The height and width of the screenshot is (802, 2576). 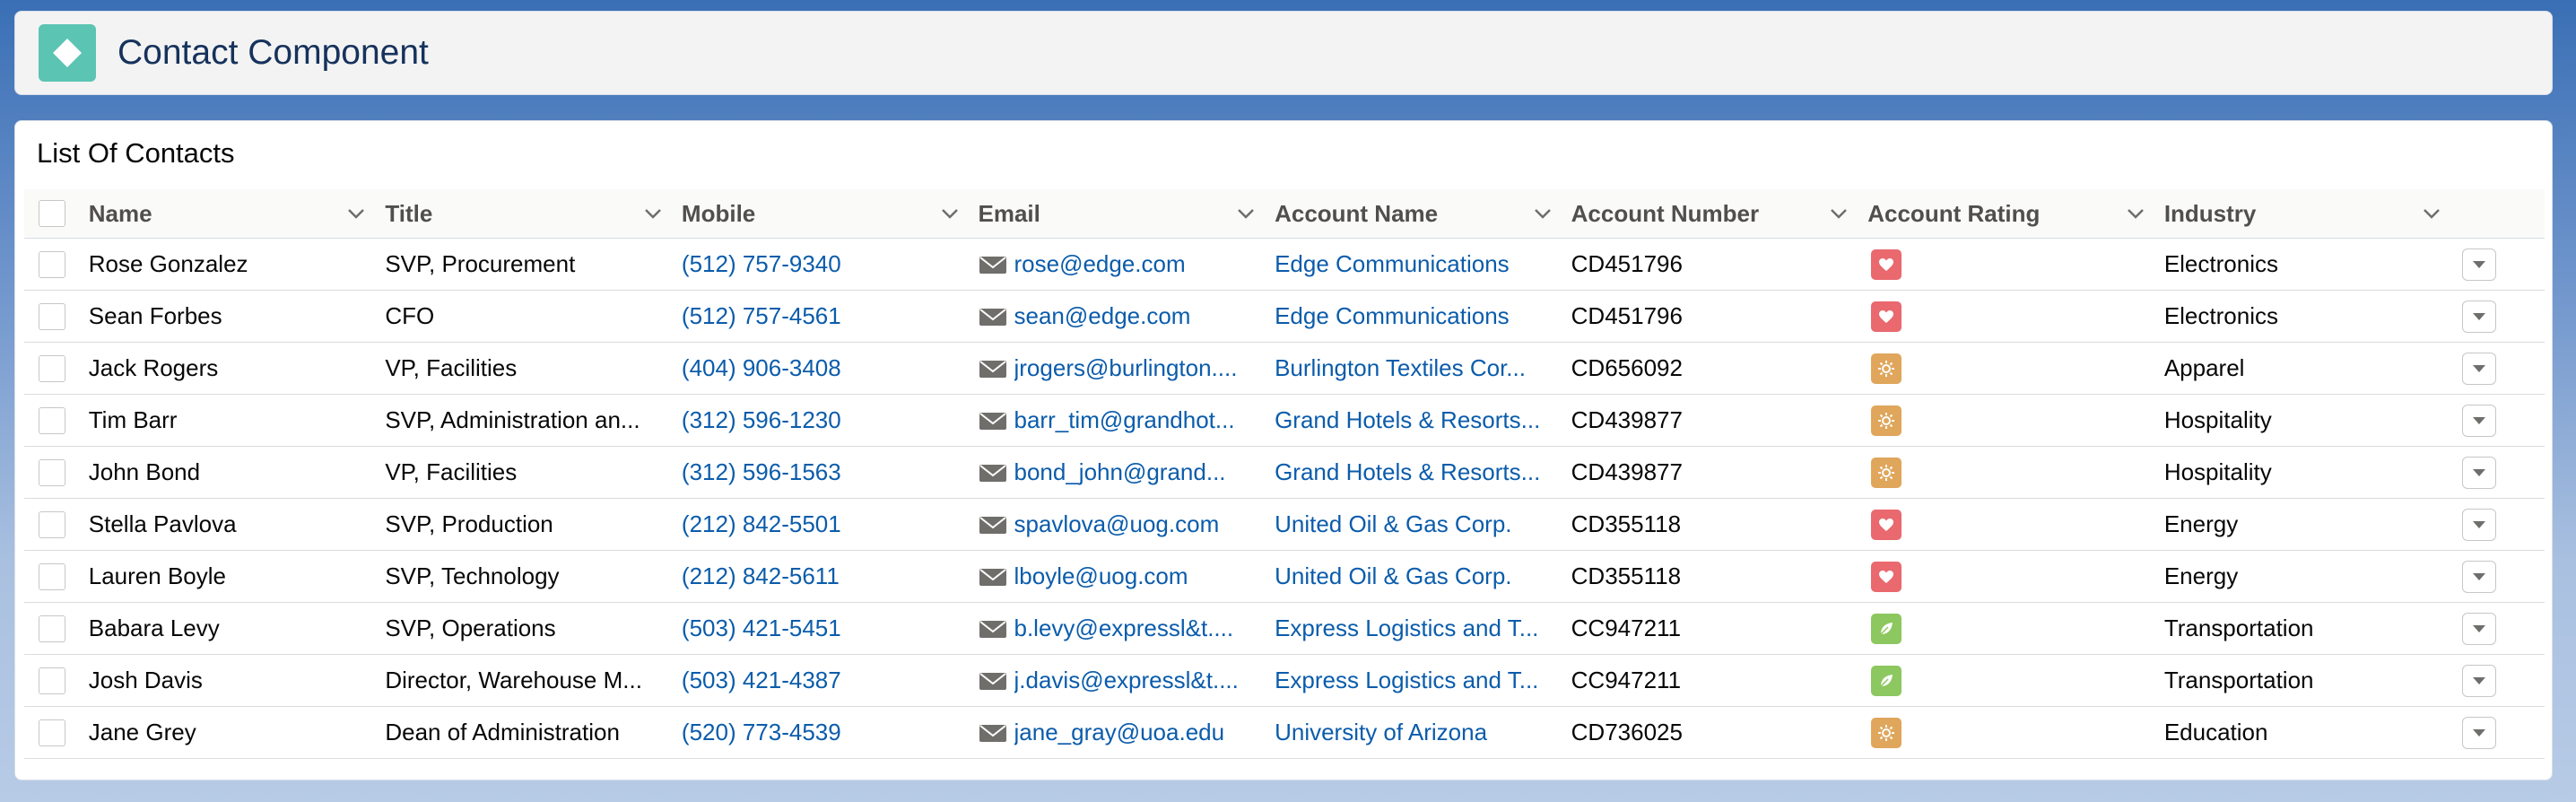 I want to click on contact-mobile-link: (312) 596-1563, so click(x=830, y=472).